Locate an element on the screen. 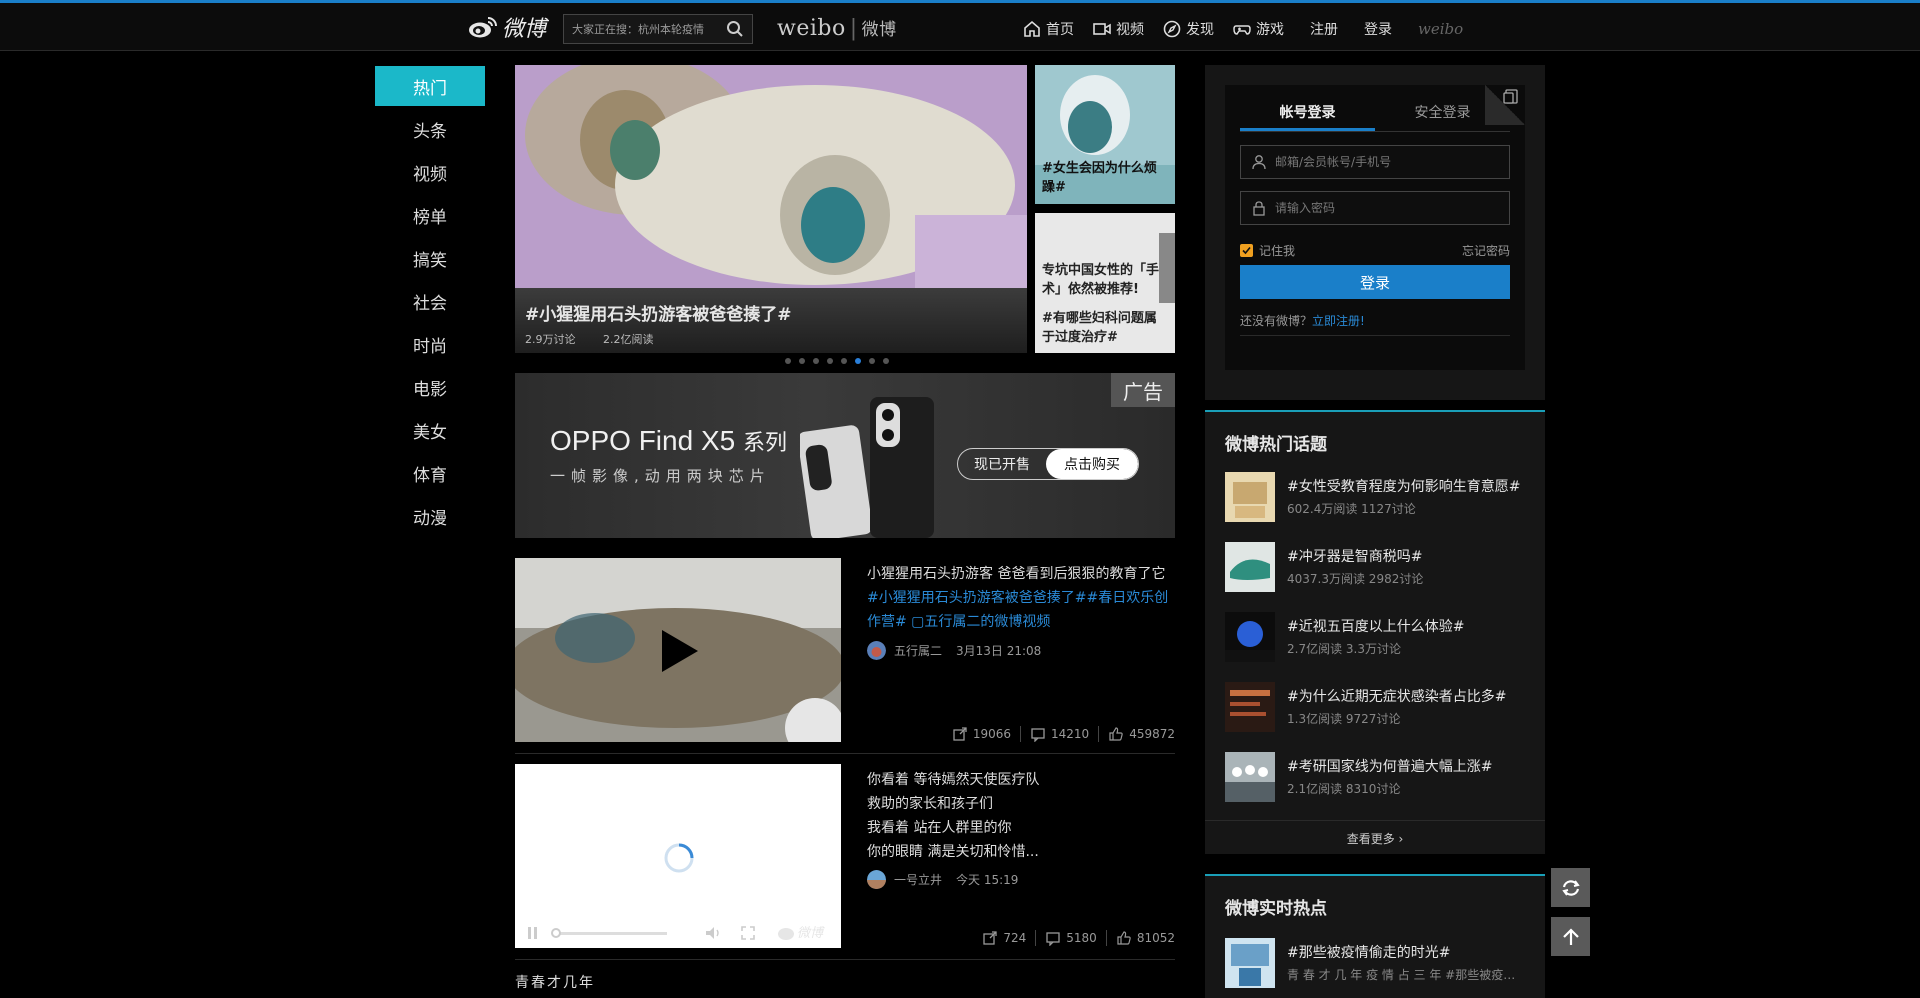 The height and width of the screenshot is (998, 1920). tab-account-login: 帐号登录 is located at coordinates (1307, 115).